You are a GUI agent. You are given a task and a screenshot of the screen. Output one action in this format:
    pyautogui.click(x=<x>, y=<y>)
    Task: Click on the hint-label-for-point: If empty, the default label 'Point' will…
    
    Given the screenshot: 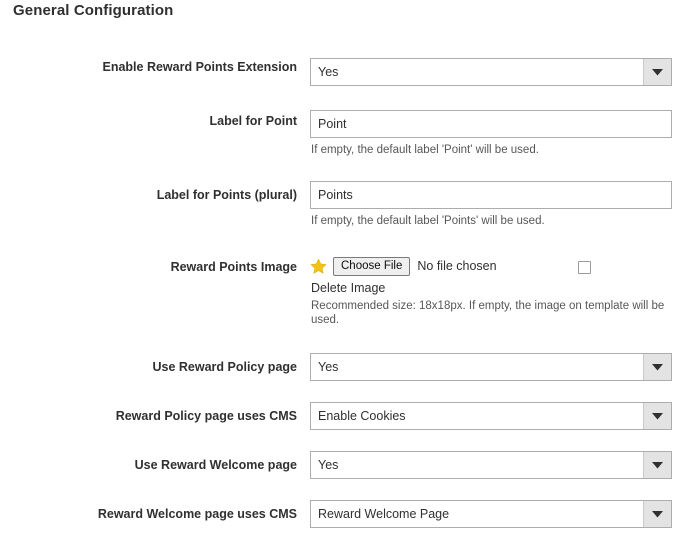 What is the action you would take?
    pyautogui.click(x=425, y=150)
    